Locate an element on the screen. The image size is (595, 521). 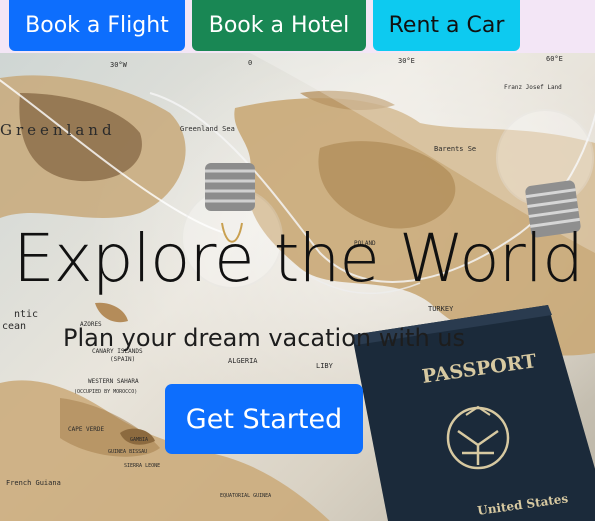
map-label: Greenland Sea is located at coordinates (207, 129).